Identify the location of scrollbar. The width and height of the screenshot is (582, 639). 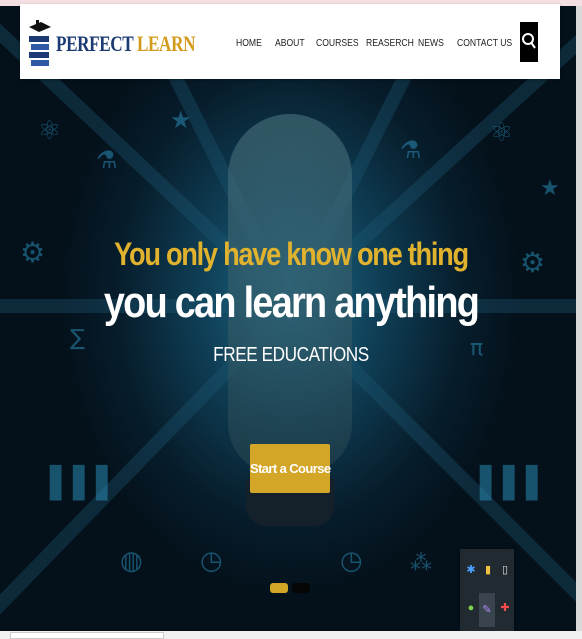
(579, 318).